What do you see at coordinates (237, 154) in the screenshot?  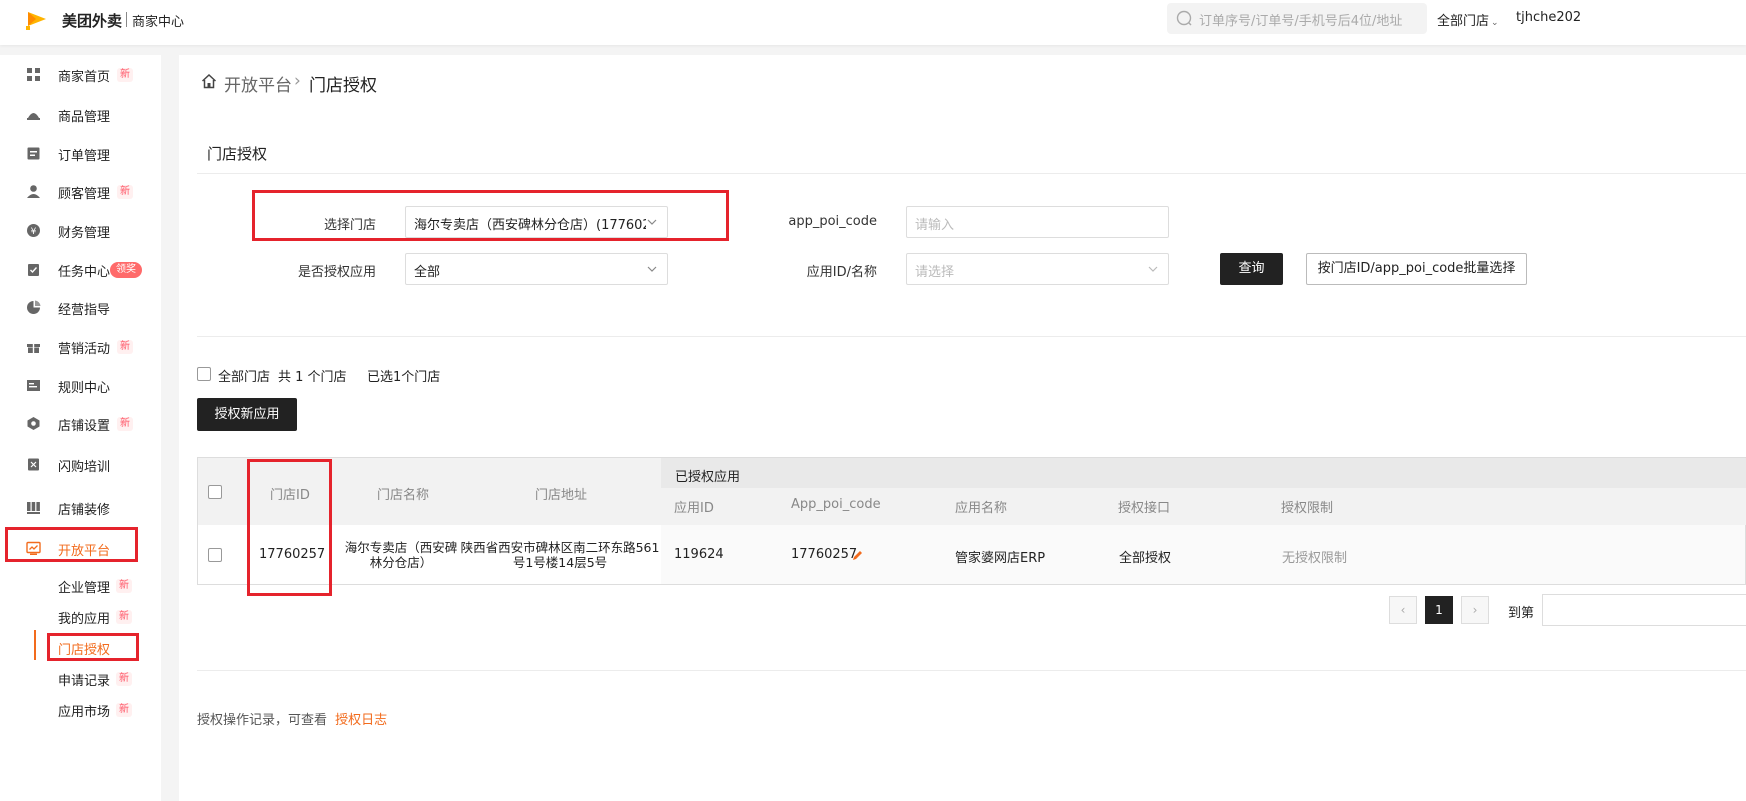 I see `section-title: 门店授权` at bounding box center [237, 154].